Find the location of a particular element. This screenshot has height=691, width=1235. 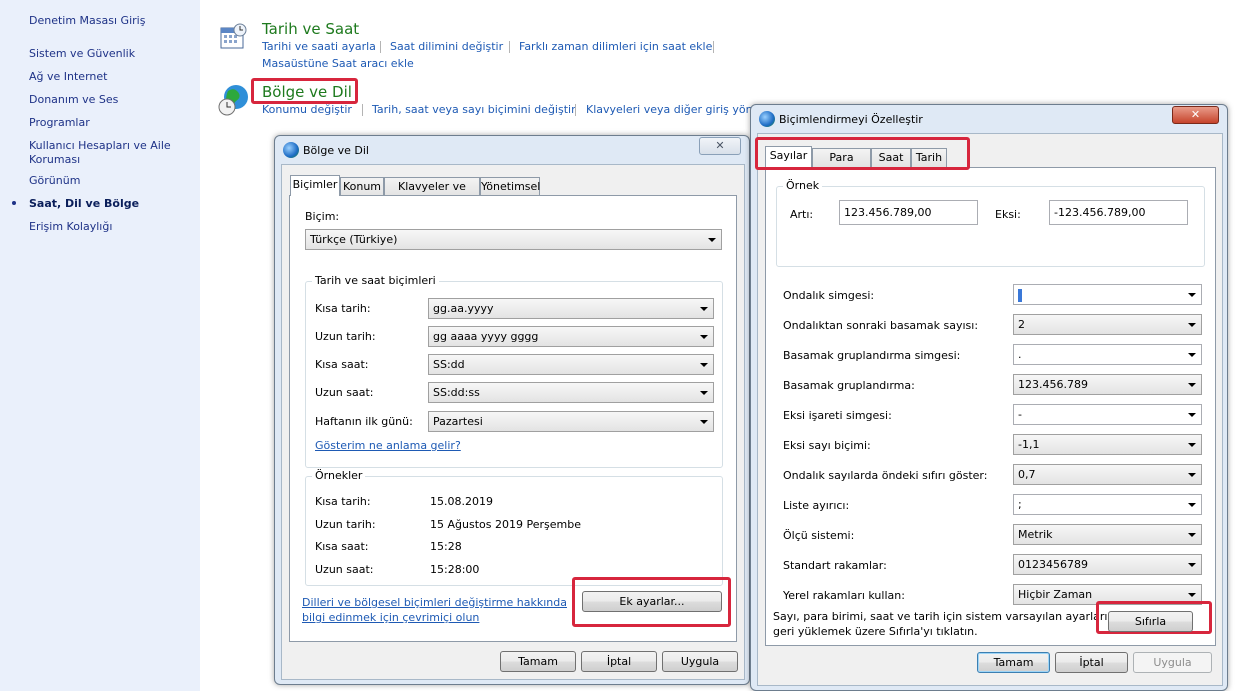

short-date-select: gg.aa.yyyy is located at coordinates (571, 308).